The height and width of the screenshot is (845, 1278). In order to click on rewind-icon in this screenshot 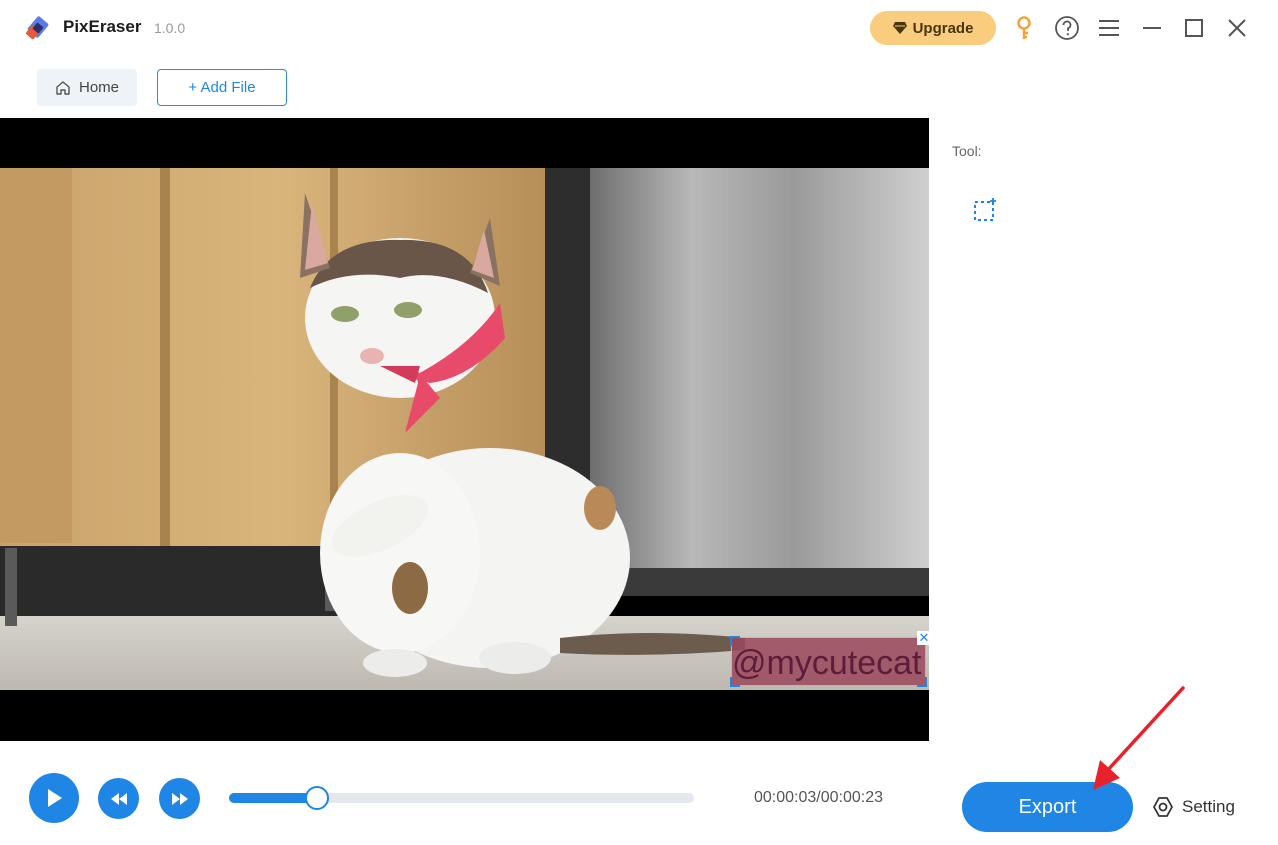, I will do `click(118, 798)`.